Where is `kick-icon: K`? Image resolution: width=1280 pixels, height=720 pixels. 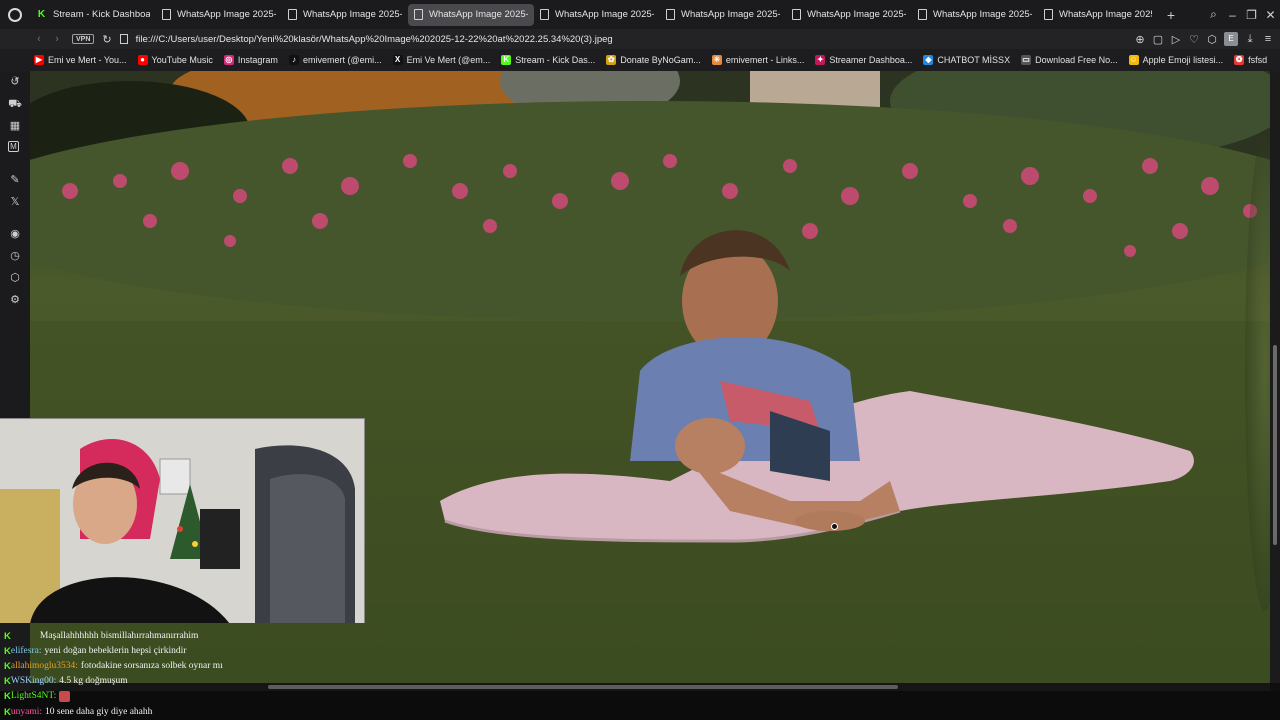 kick-icon: K is located at coordinates (41, 14).